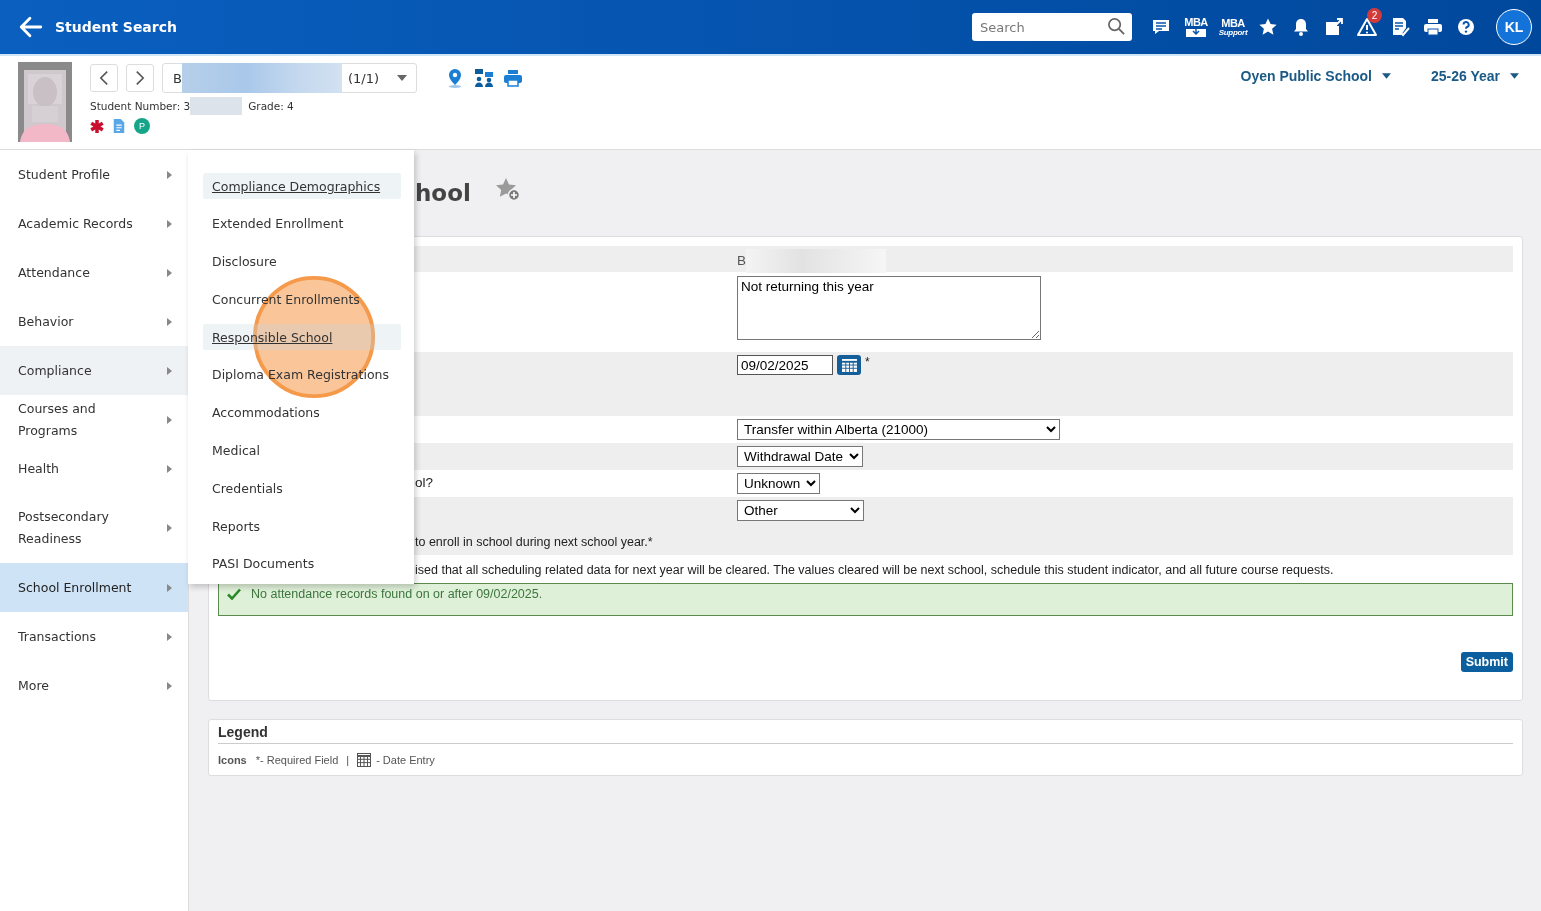 The image size is (1541, 911). I want to click on legend-item: - Date Entry, so click(405, 760).